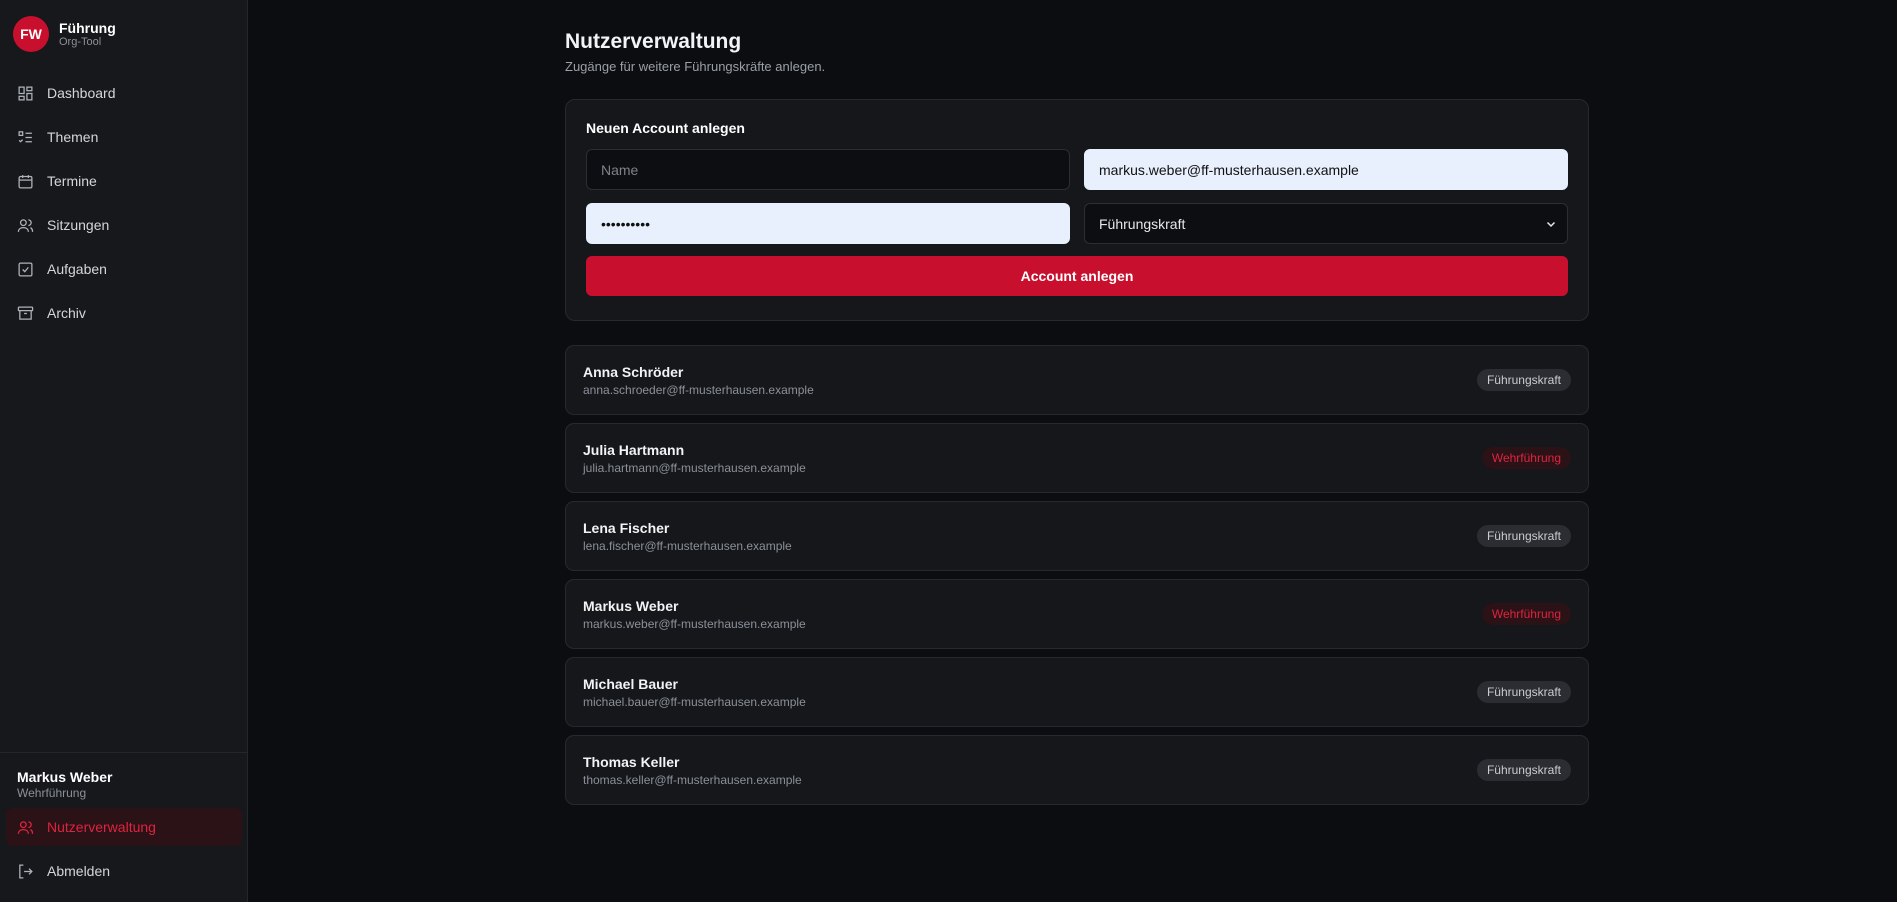  What do you see at coordinates (694, 468) in the screenshot?
I see `user-email: julia.hartmann@ff-musterhausen.example` at bounding box center [694, 468].